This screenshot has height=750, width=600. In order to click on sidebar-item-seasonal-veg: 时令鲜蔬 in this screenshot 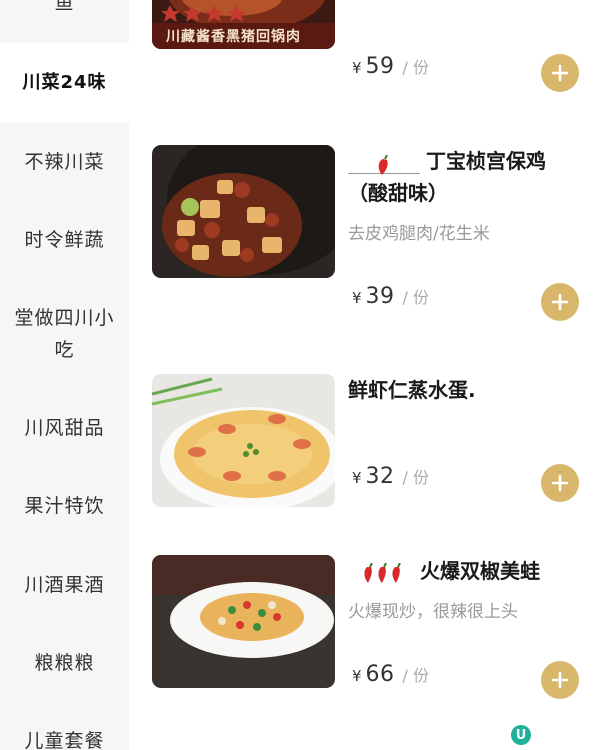, I will do `click(64, 240)`.